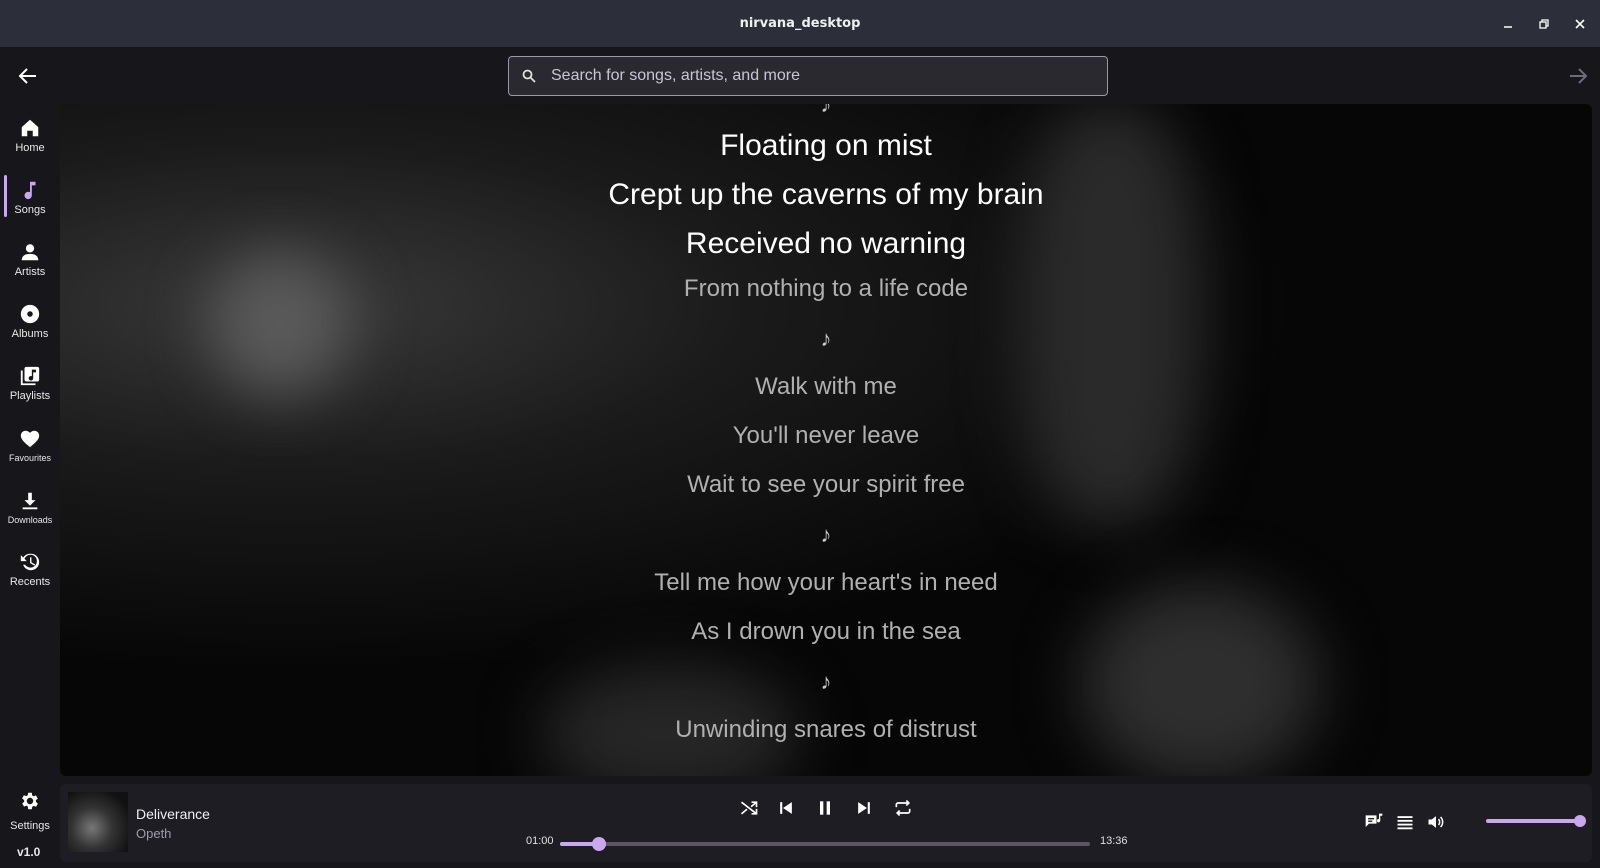 Image resolution: width=1600 pixels, height=868 pixels. I want to click on person-icon, so click(30, 252).